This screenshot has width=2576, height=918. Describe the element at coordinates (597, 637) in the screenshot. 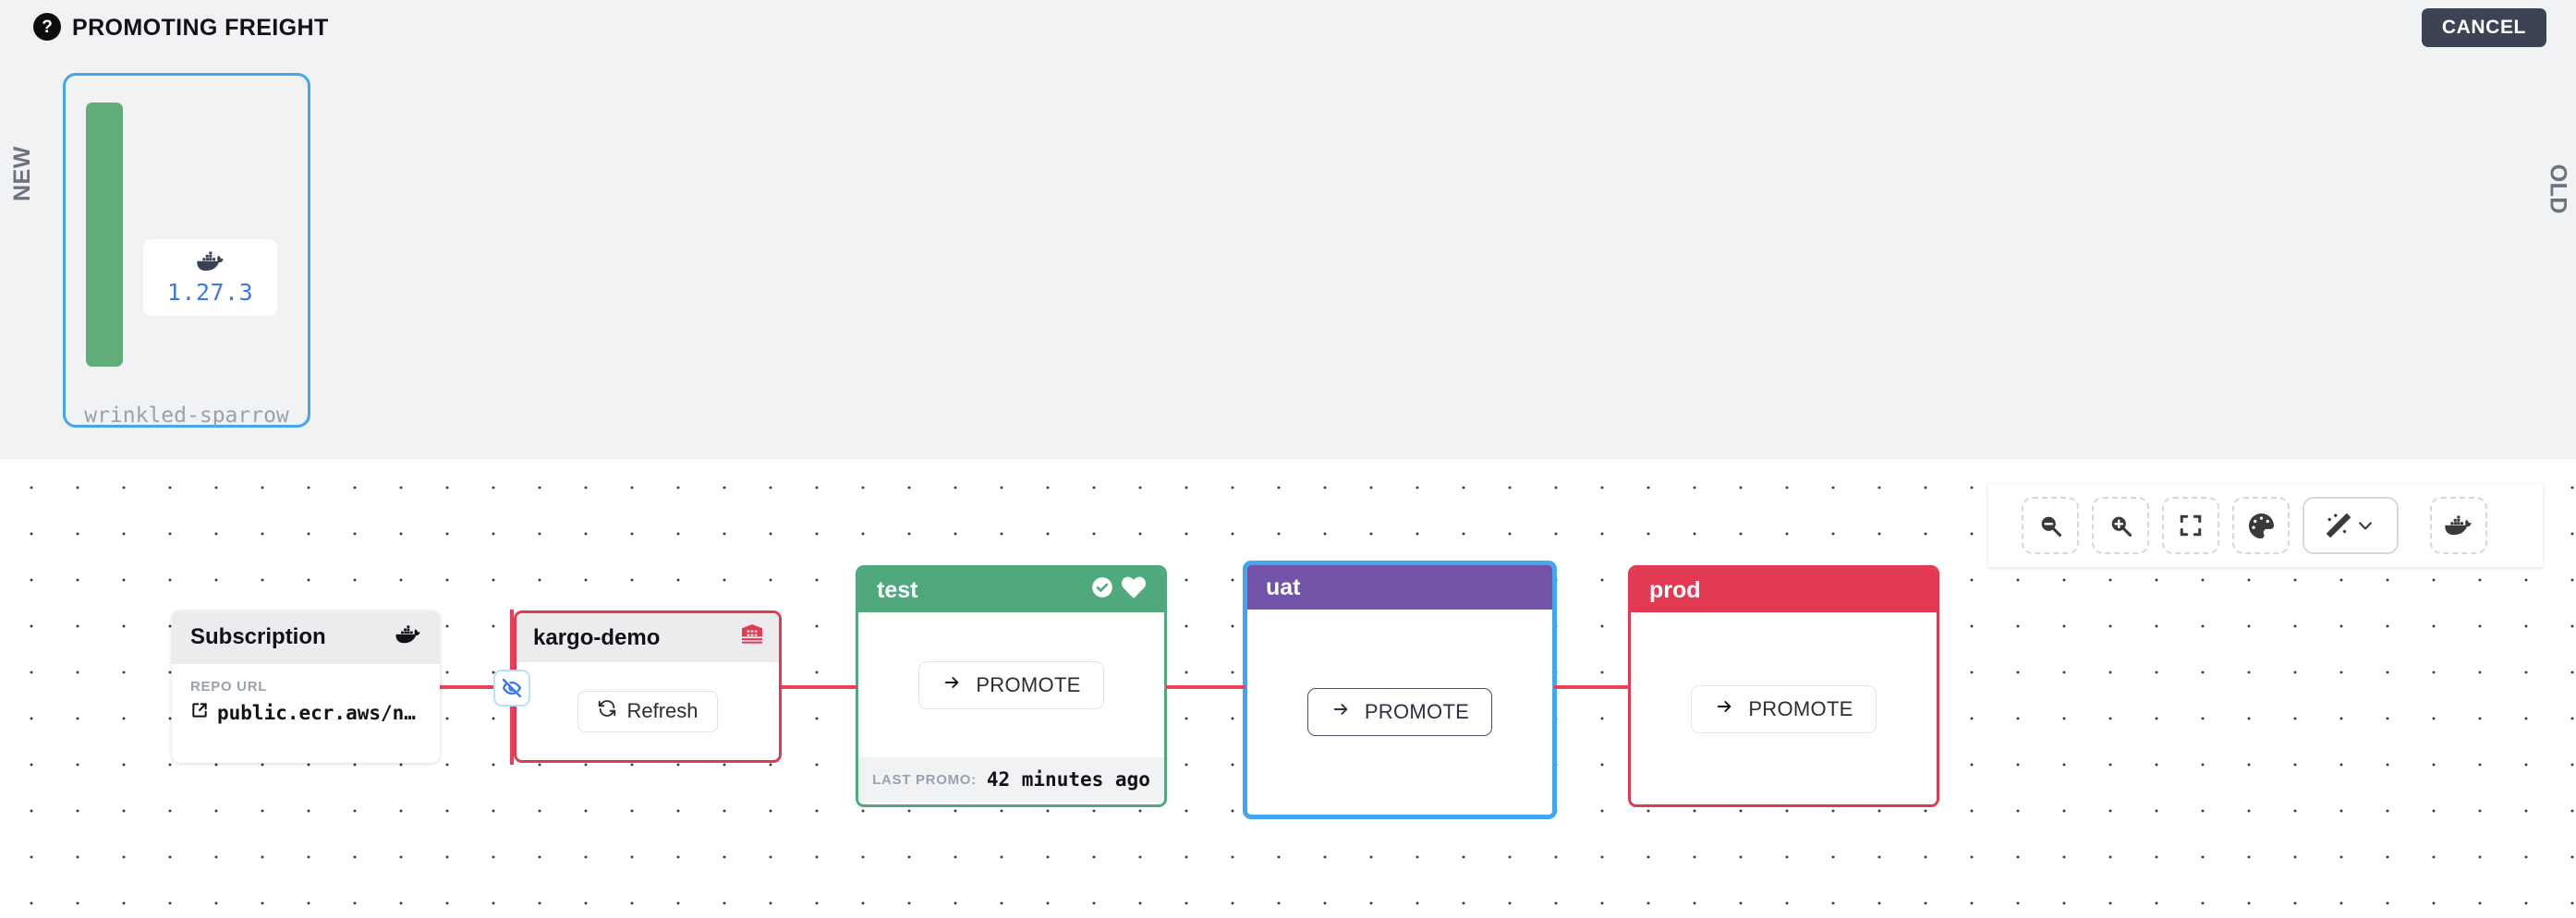

I see `warehouse-title: kargo-demo` at that location.